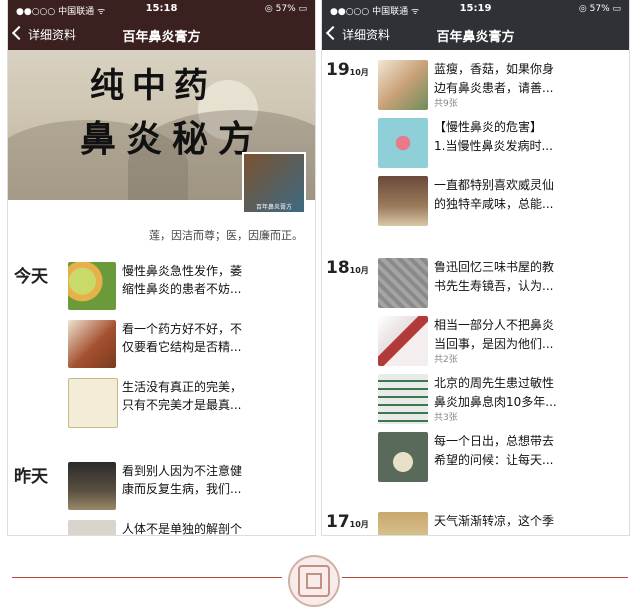 The image size is (640, 610). What do you see at coordinates (226, 235) in the screenshot?
I see `profile-signature: 莲，因洁而尊；医，因廉而正。` at bounding box center [226, 235].